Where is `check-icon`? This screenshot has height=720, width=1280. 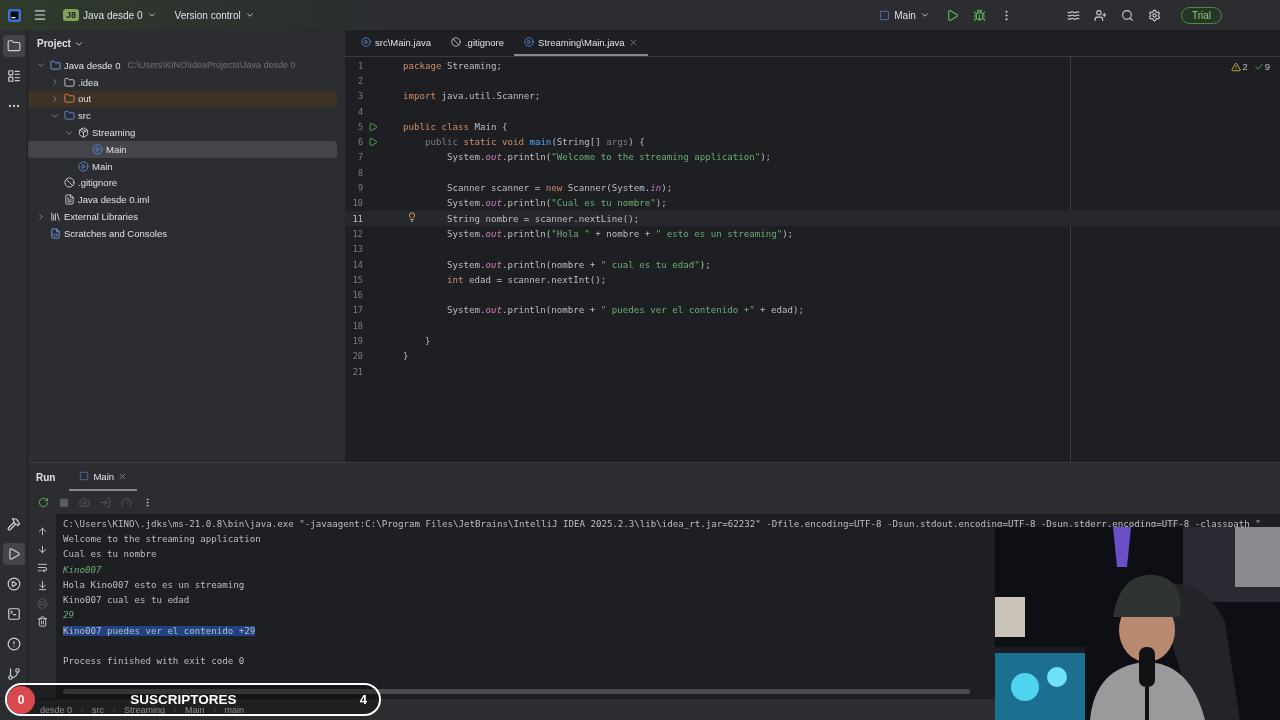
check-icon is located at coordinates (1258, 66).